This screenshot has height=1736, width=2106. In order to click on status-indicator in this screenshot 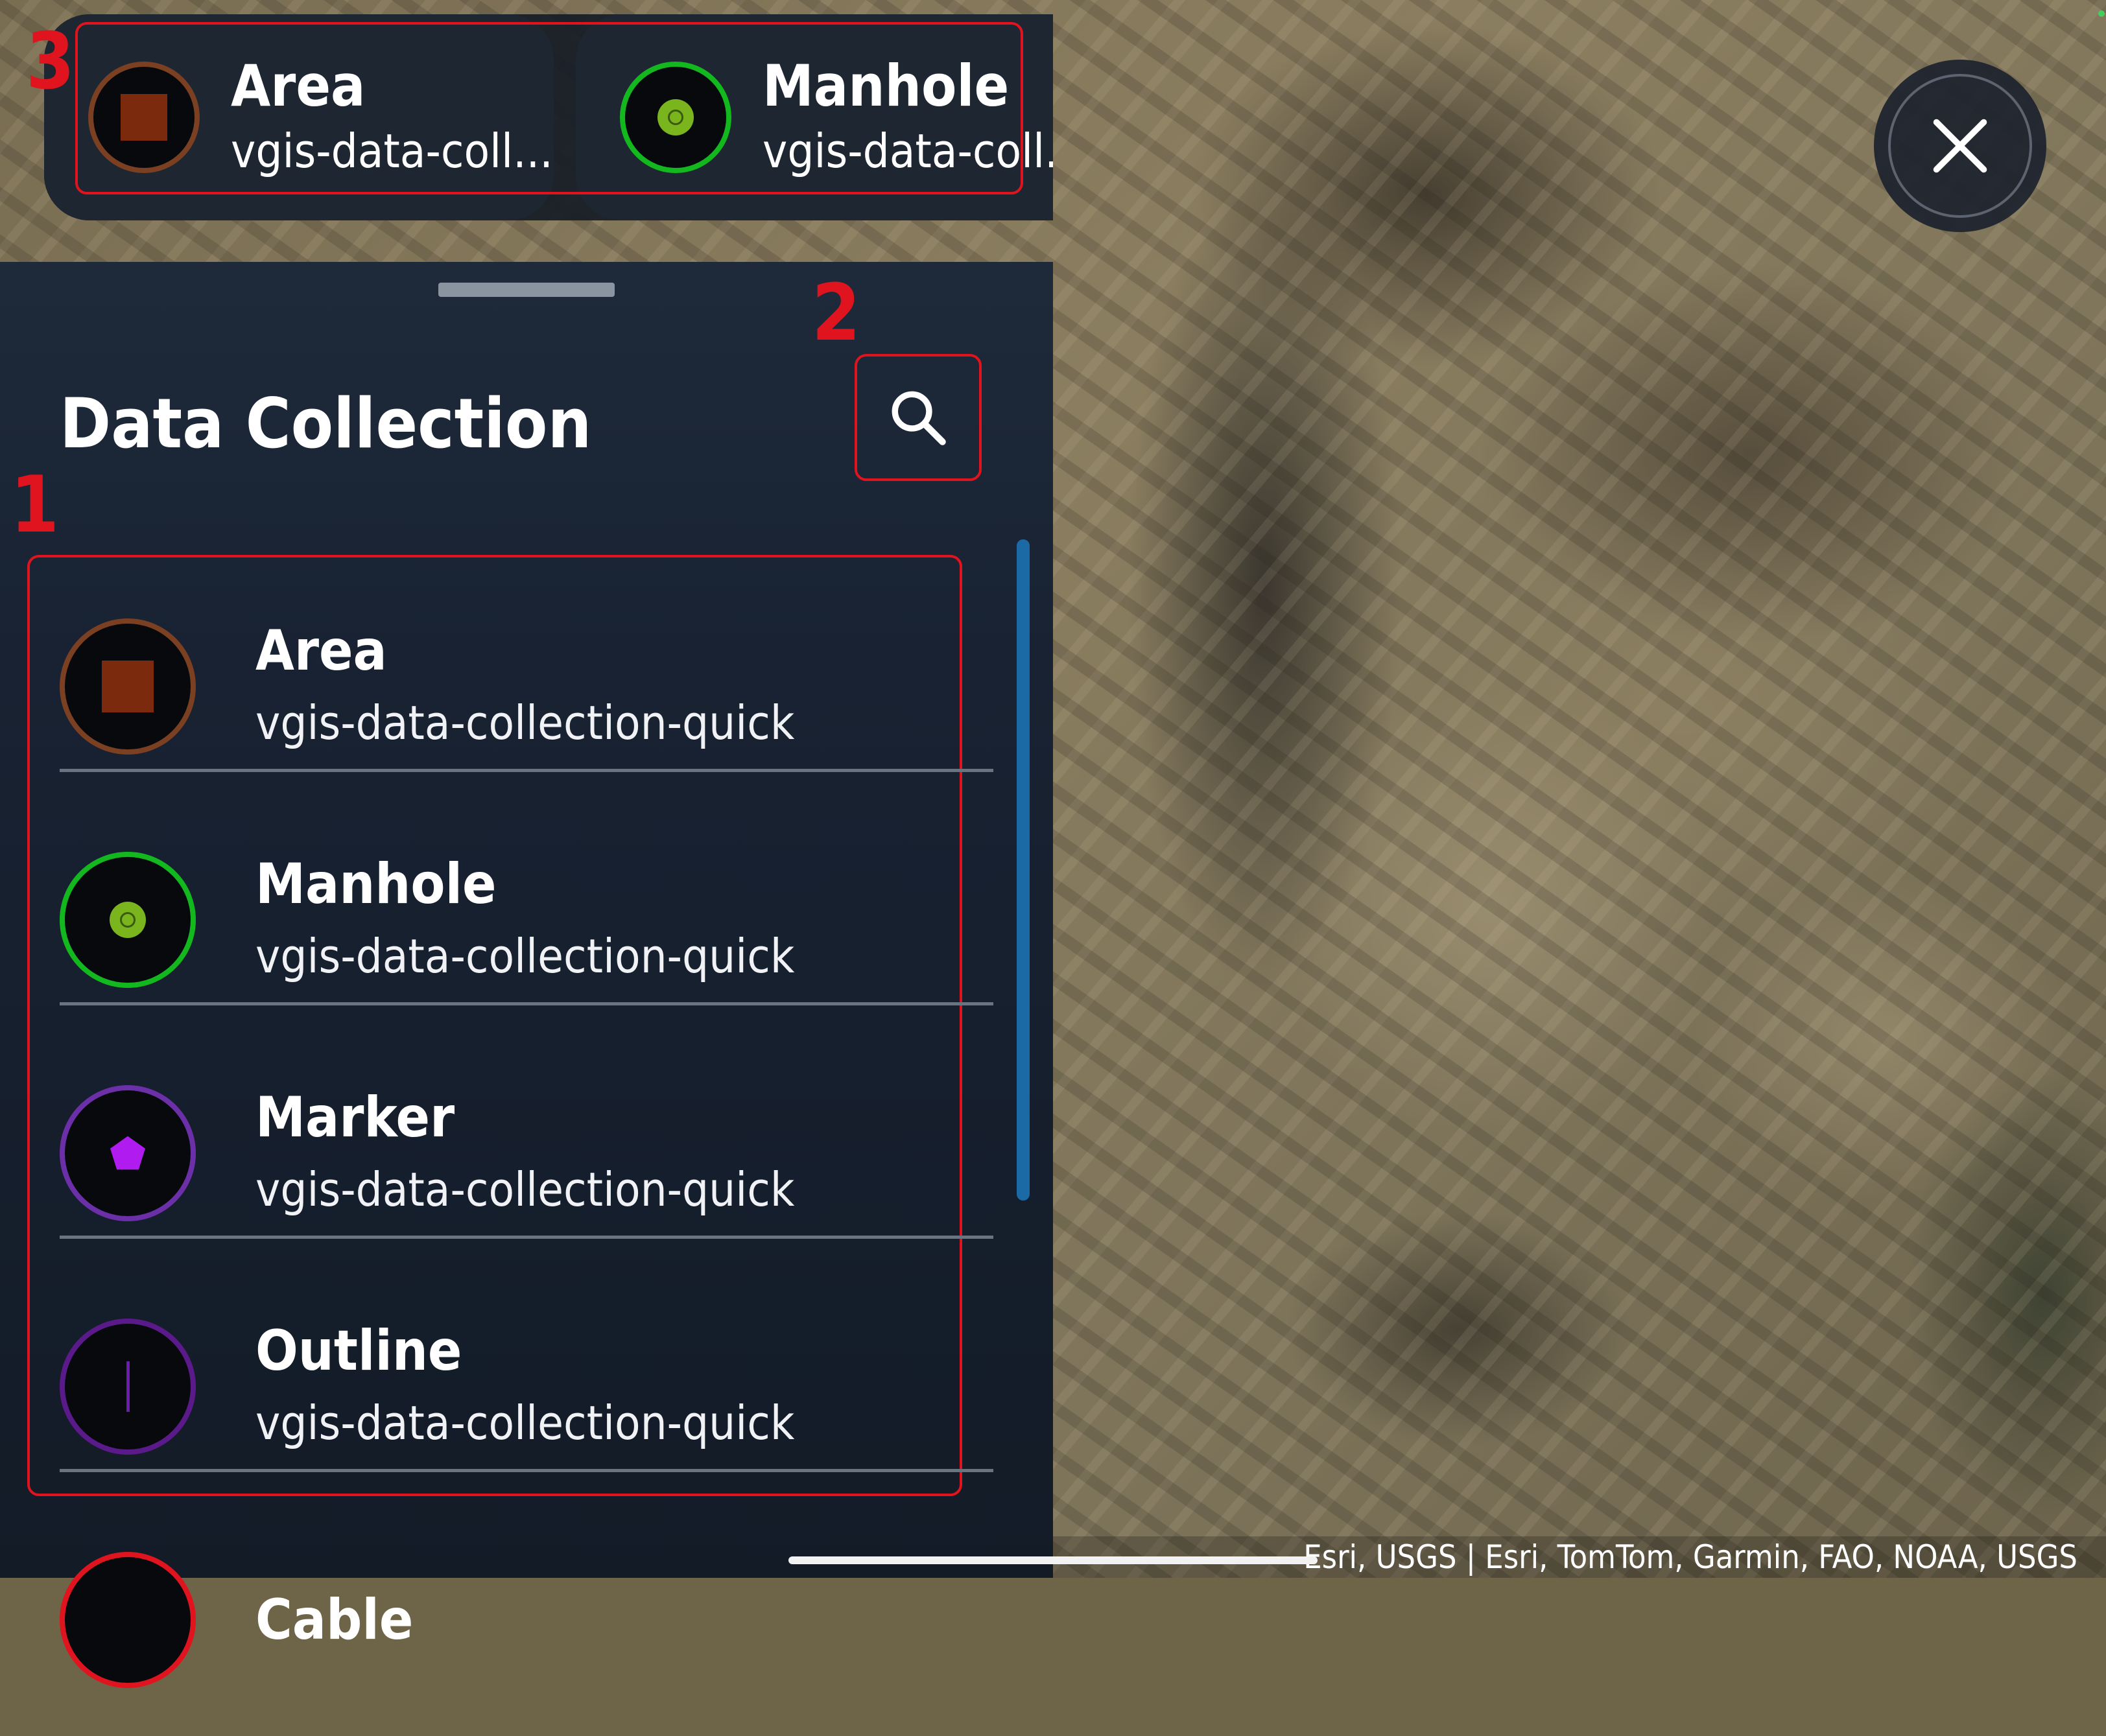, I will do `click(2101, 13)`.